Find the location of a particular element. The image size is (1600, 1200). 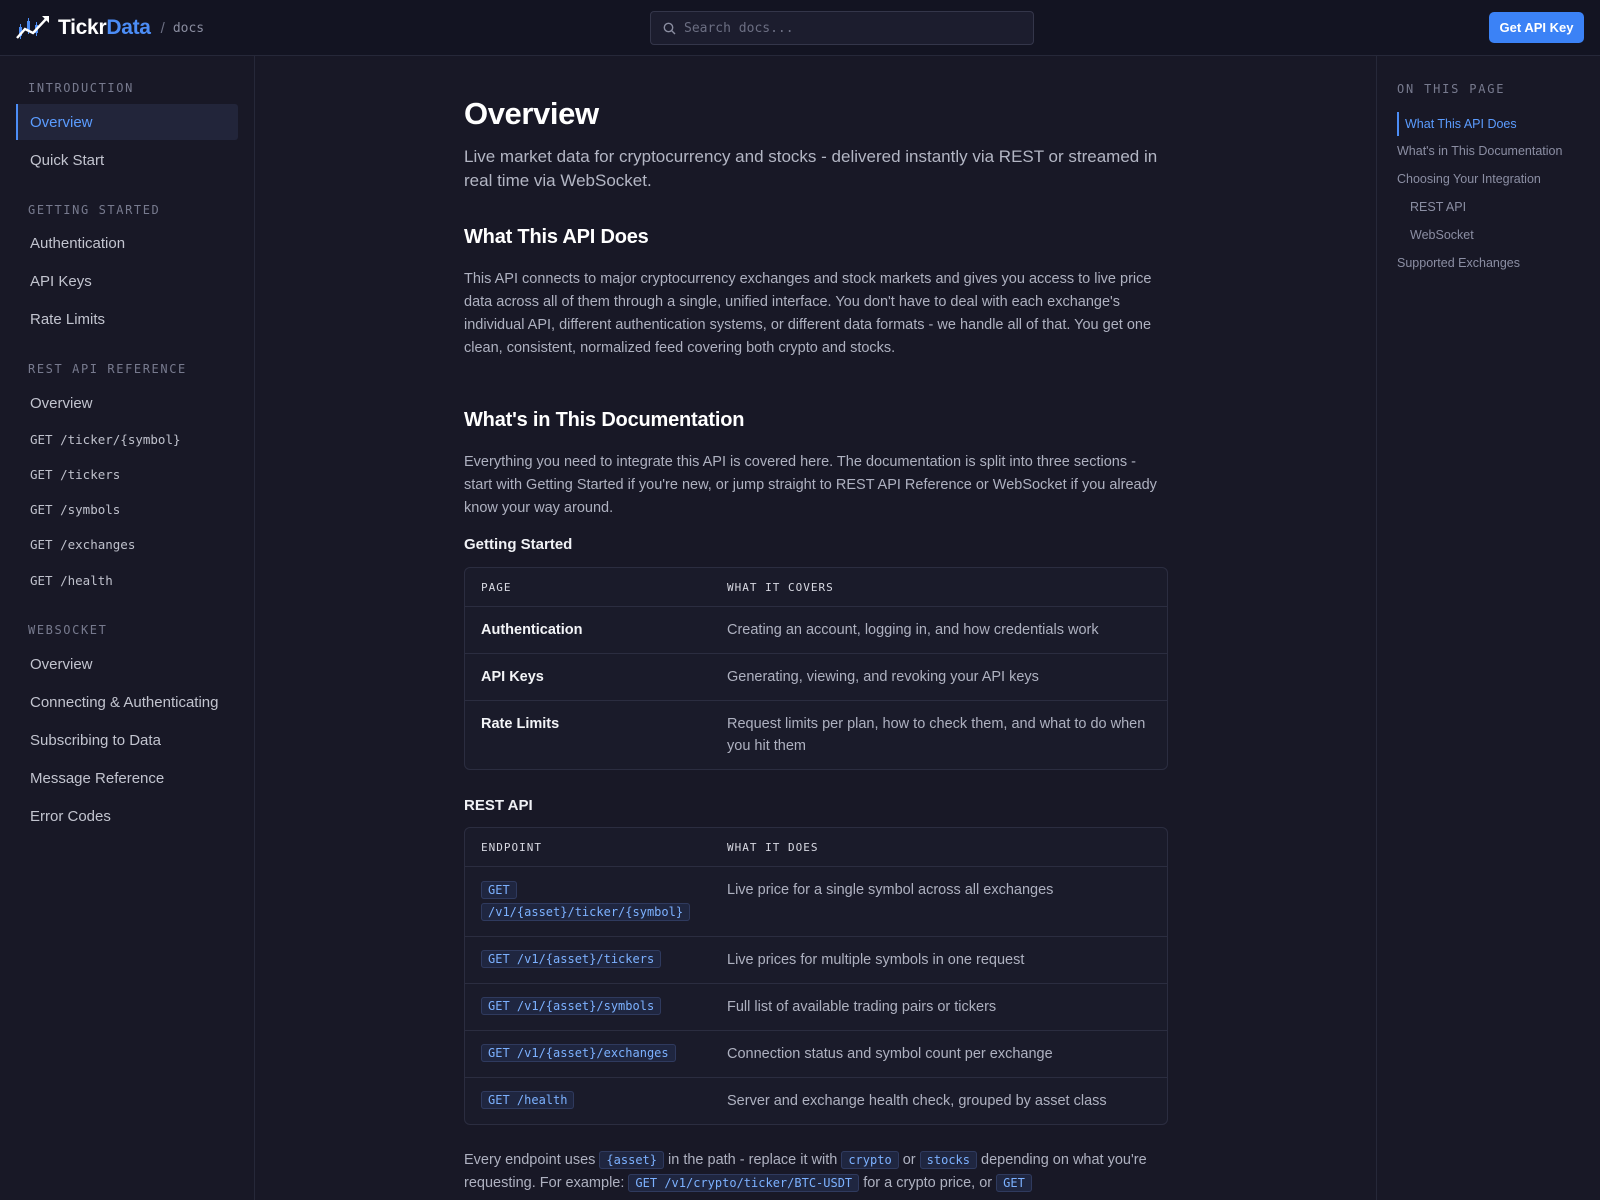

column-header-page: PAGE is located at coordinates (496, 587).